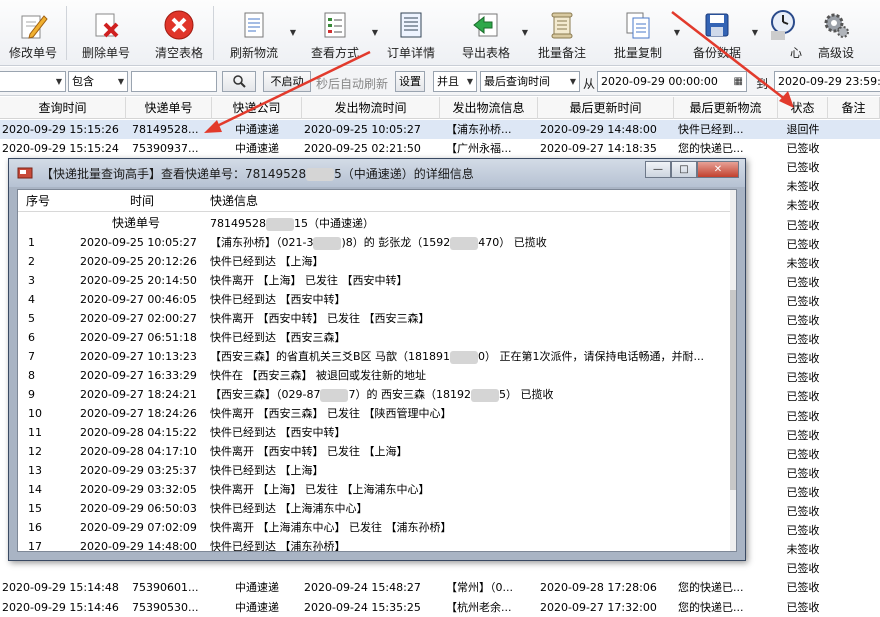 The height and width of the screenshot is (617, 880). I want to click on col-tracking-number: 快递单号, so click(169, 108).